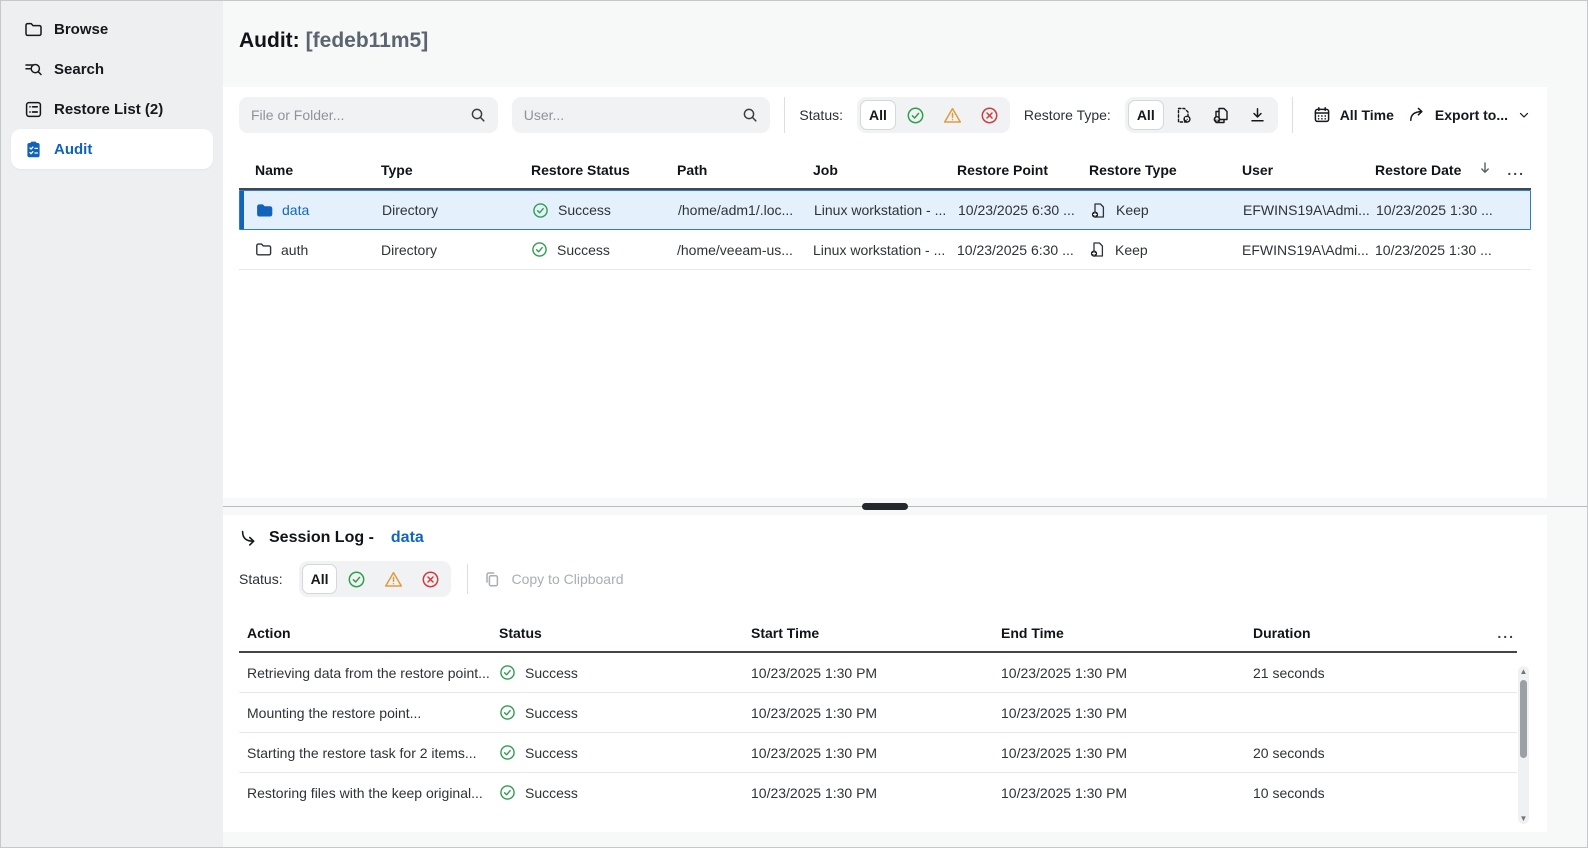 The height and width of the screenshot is (848, 1588). Describe the element at coordinates (33, 109) in the screenshot. I see `restore-list-icon` at that location.